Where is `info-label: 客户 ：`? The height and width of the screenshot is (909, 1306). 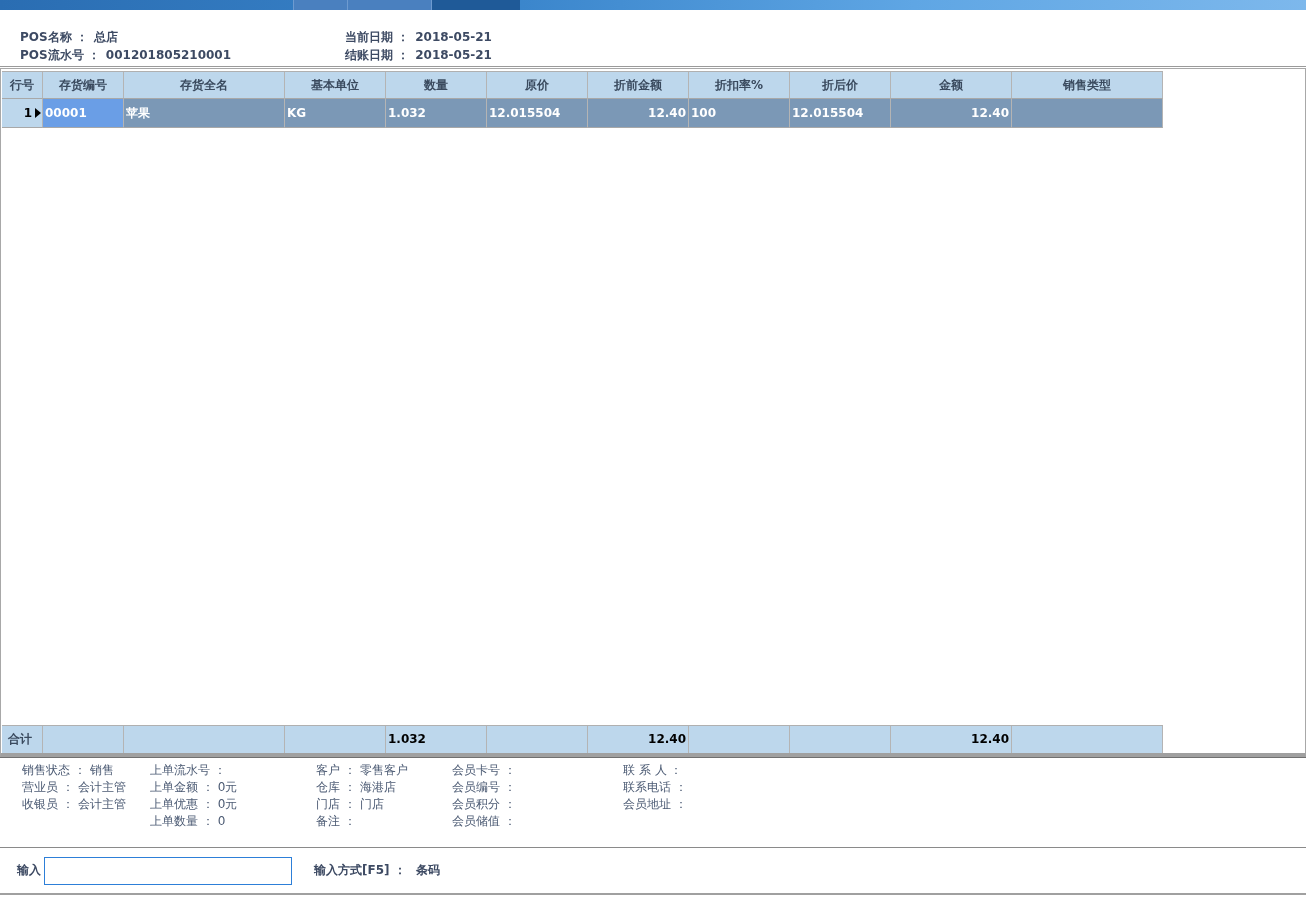
info-label: 客户 ： is located at coordinates (336, 770).